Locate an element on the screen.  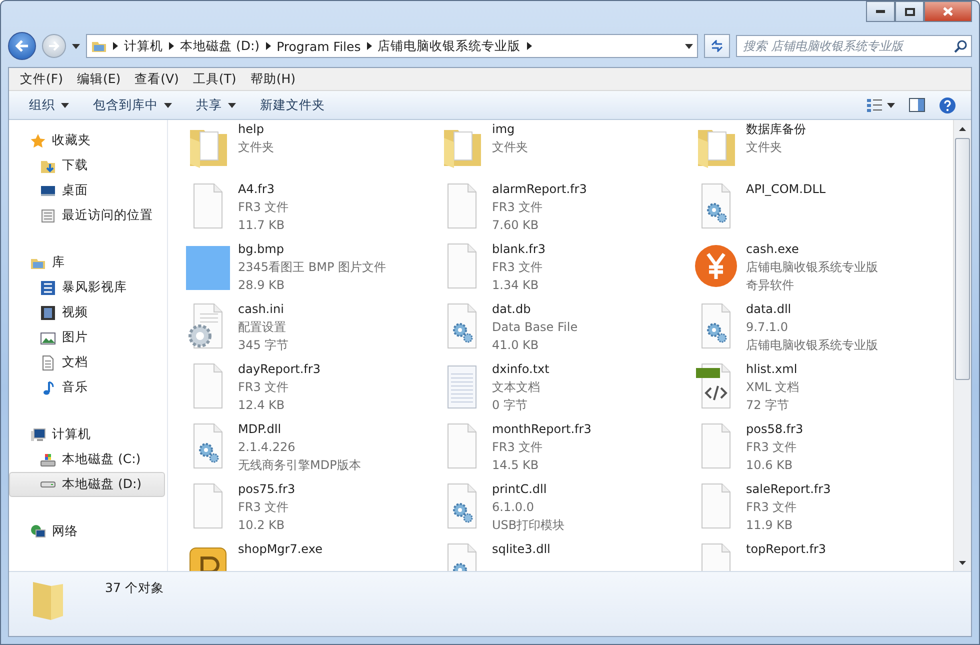
nav-item: 下载 is located at coordinates (87, 165).